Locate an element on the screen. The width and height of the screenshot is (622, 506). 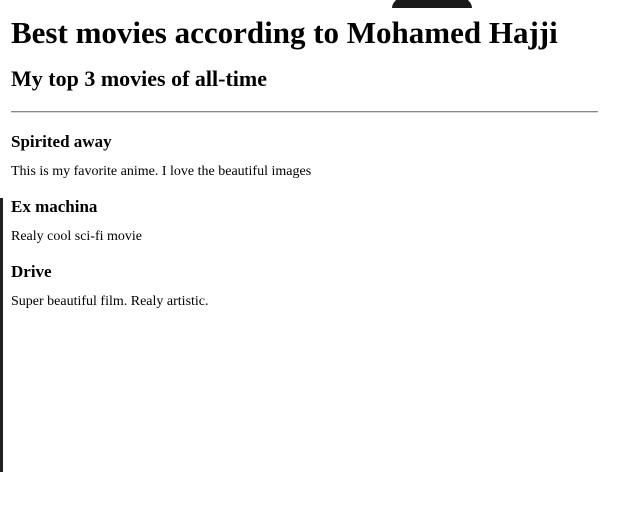
page-subtitle: My top 3 movies of all-time is located at coordinates (139, 79).